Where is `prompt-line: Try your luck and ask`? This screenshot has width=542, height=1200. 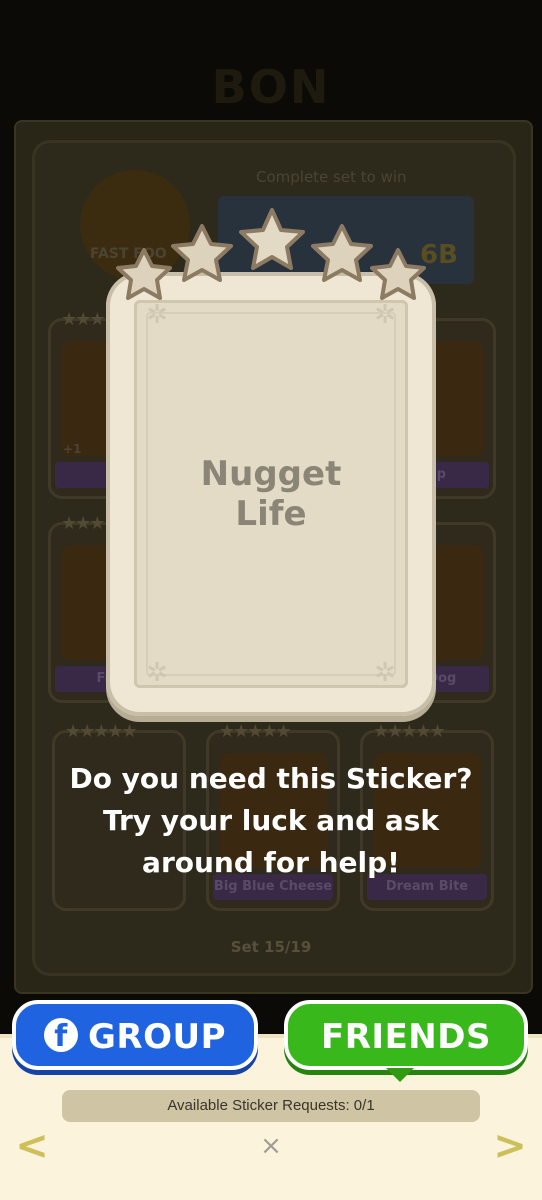
prompt-line: Try your luck and ask is located at coordinates (271, 820).